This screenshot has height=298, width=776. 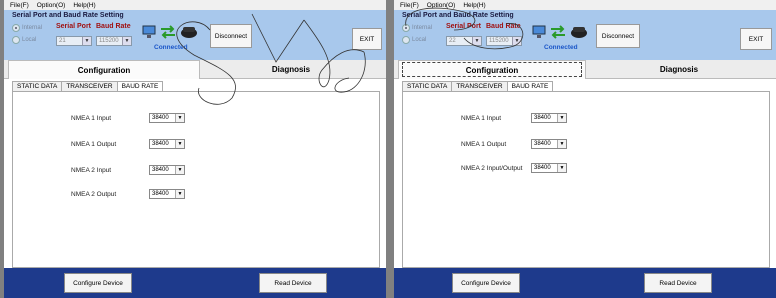 What do you see at coordinates (94, 194) in the screenshot?
I see `row-label: NMEA 2 Output` at bounding box center [94, 194].